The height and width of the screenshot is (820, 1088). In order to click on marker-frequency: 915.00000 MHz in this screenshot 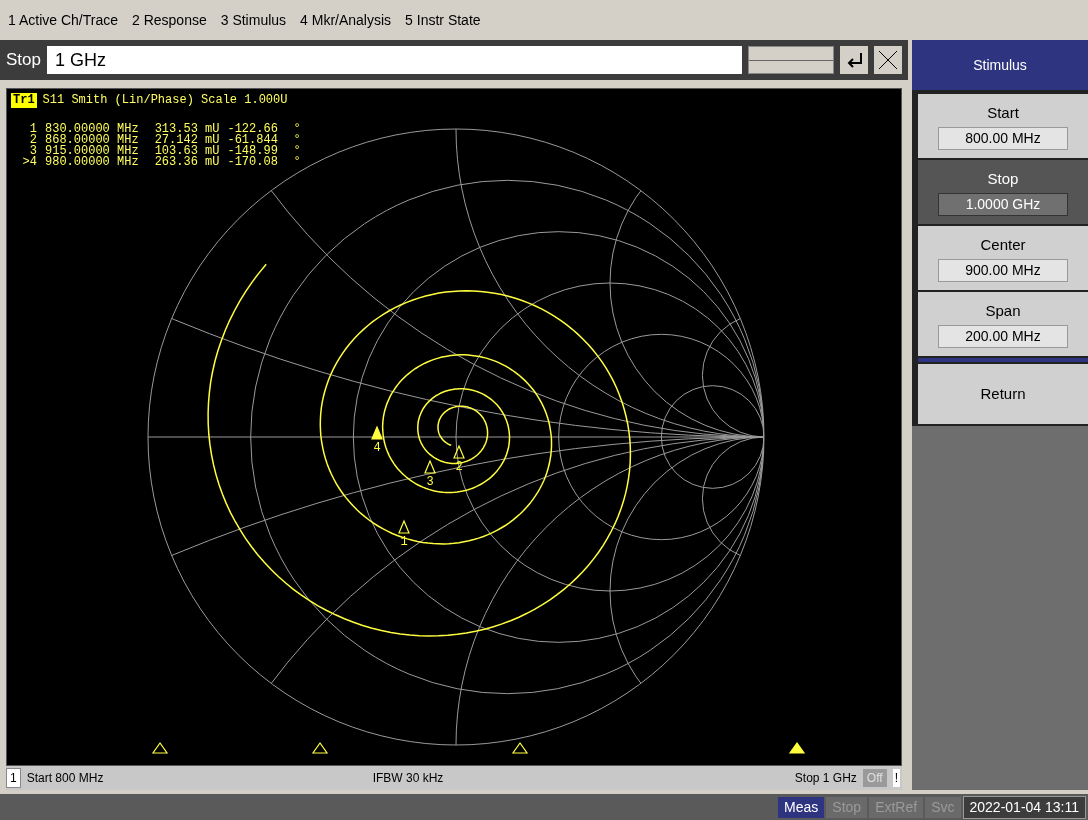, I will do `click(92, 151)`.